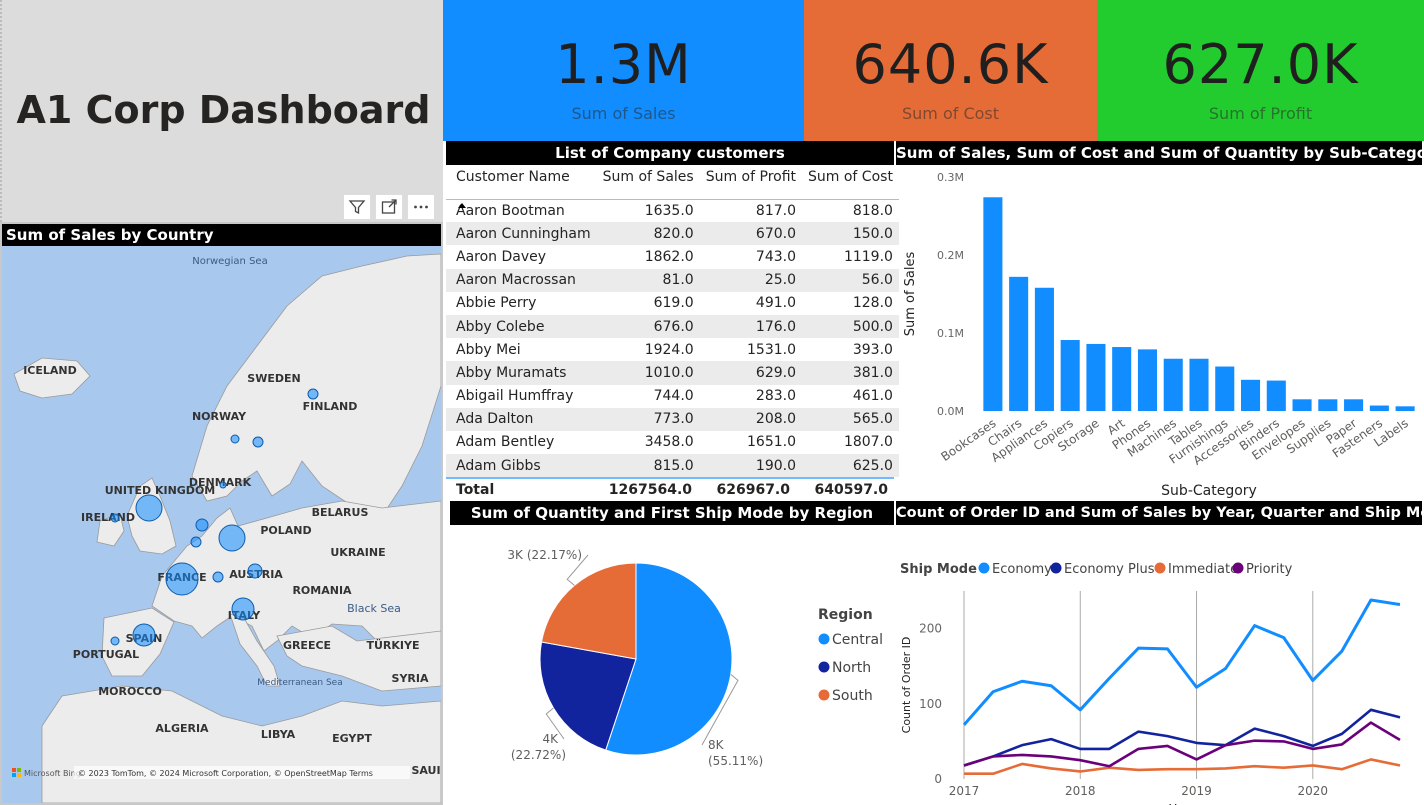 Image resolution: width=1424 pixels, height=805 pixels. What do you see at coordinates (672, 234) in the screenshot?
I see `table-row: Aaron Cunningham 820.0 670.0 150.0` at bounding box center [672, 234].